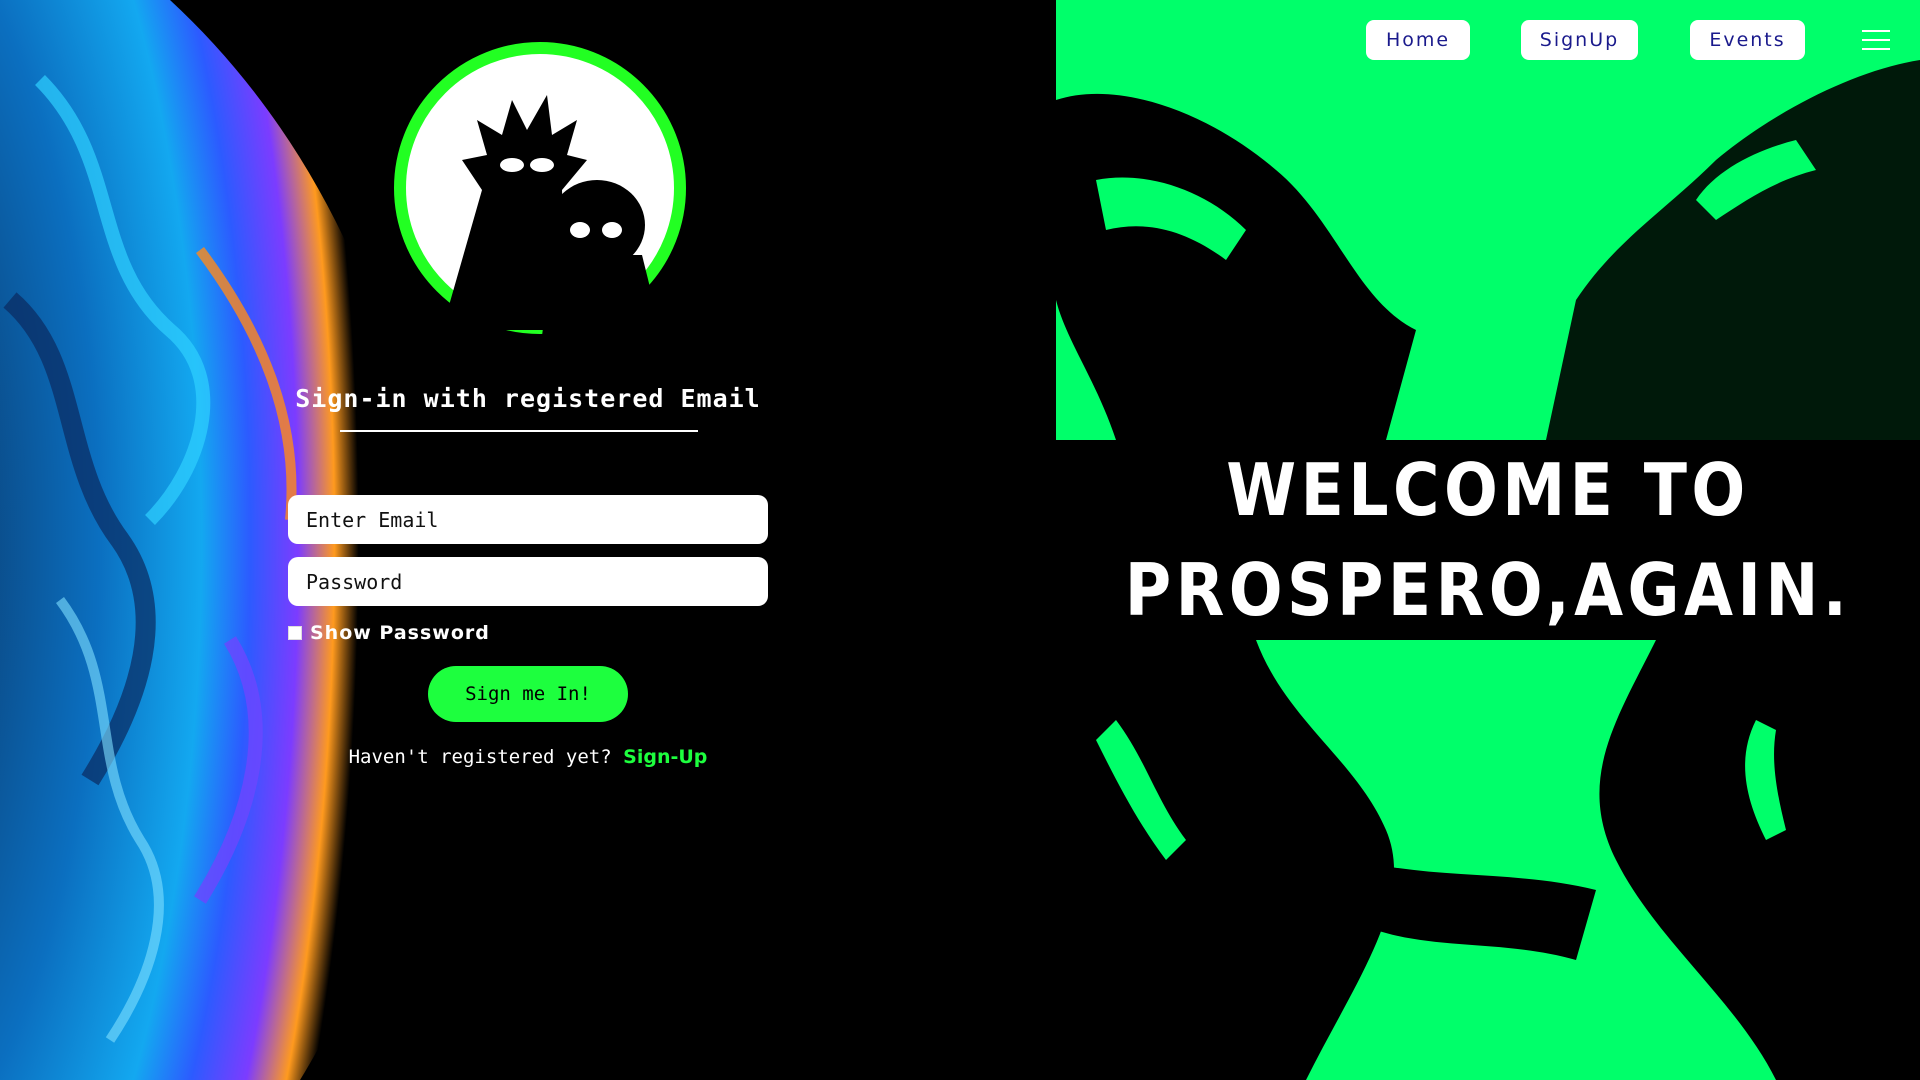 The image size is (1920, 1080). What do you see at coordinates (528, 694) in the screenshot?
I see `sign-in-button: Sign me In!` at bounding box center [528, 694].